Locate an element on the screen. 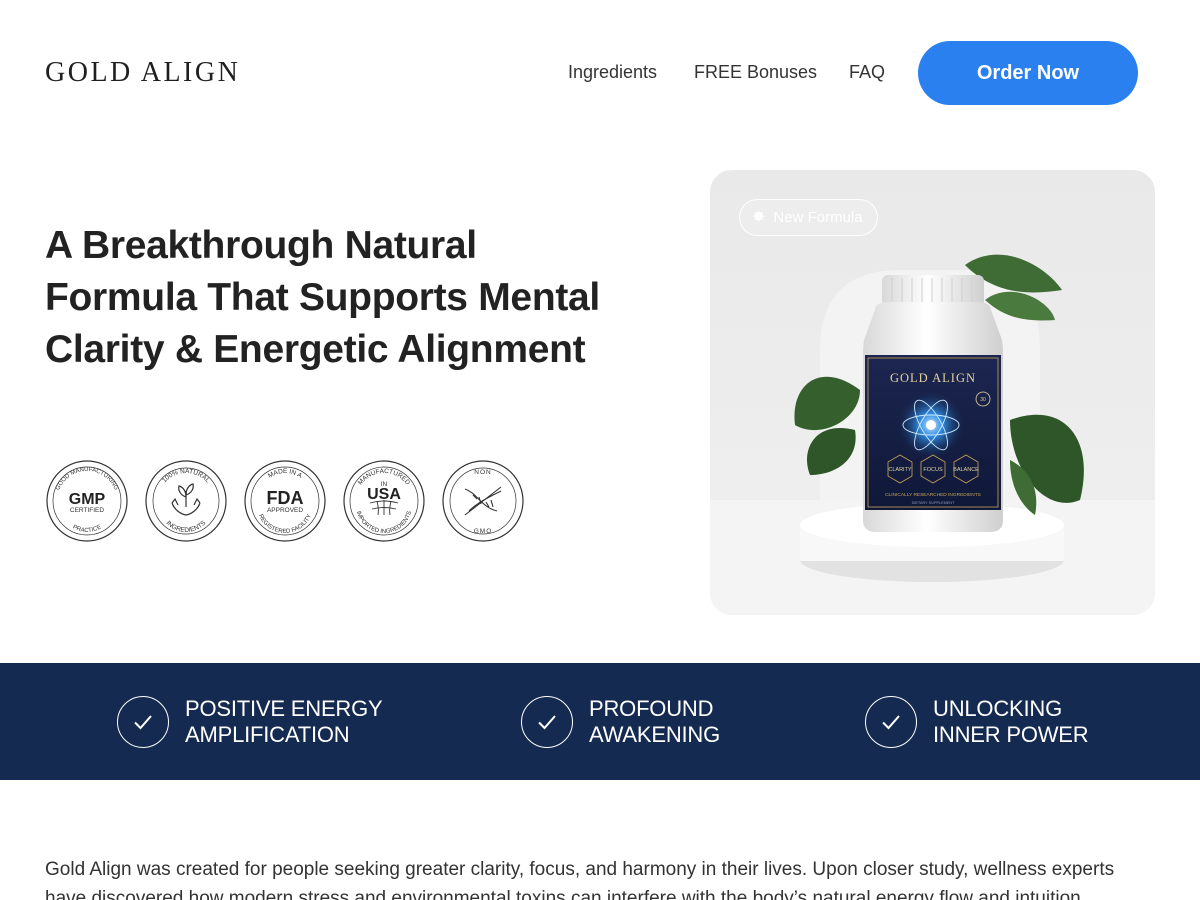 The image size is (1200, 900). gmp-badge-main: GMP is located at coordinates (87, 499).